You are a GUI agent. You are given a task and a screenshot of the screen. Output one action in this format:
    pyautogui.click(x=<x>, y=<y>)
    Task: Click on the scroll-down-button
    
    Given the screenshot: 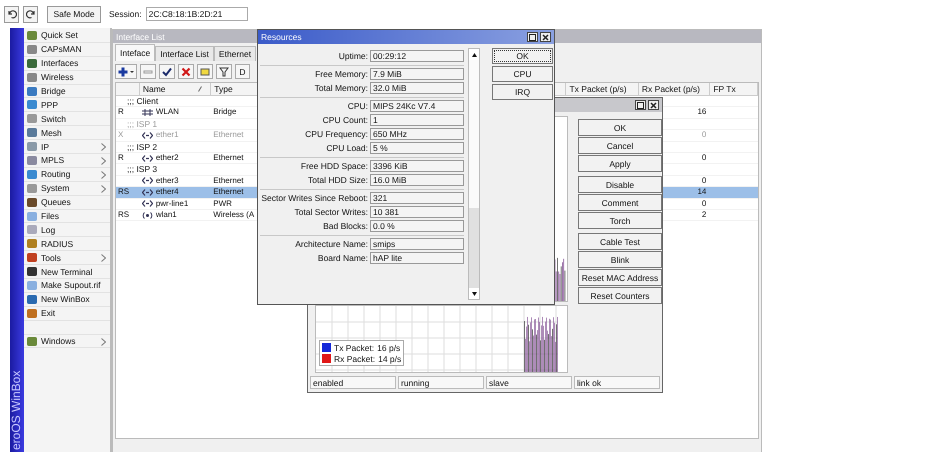 What is the action you would take?
    pyautogui.click(x=474, y=293)
    